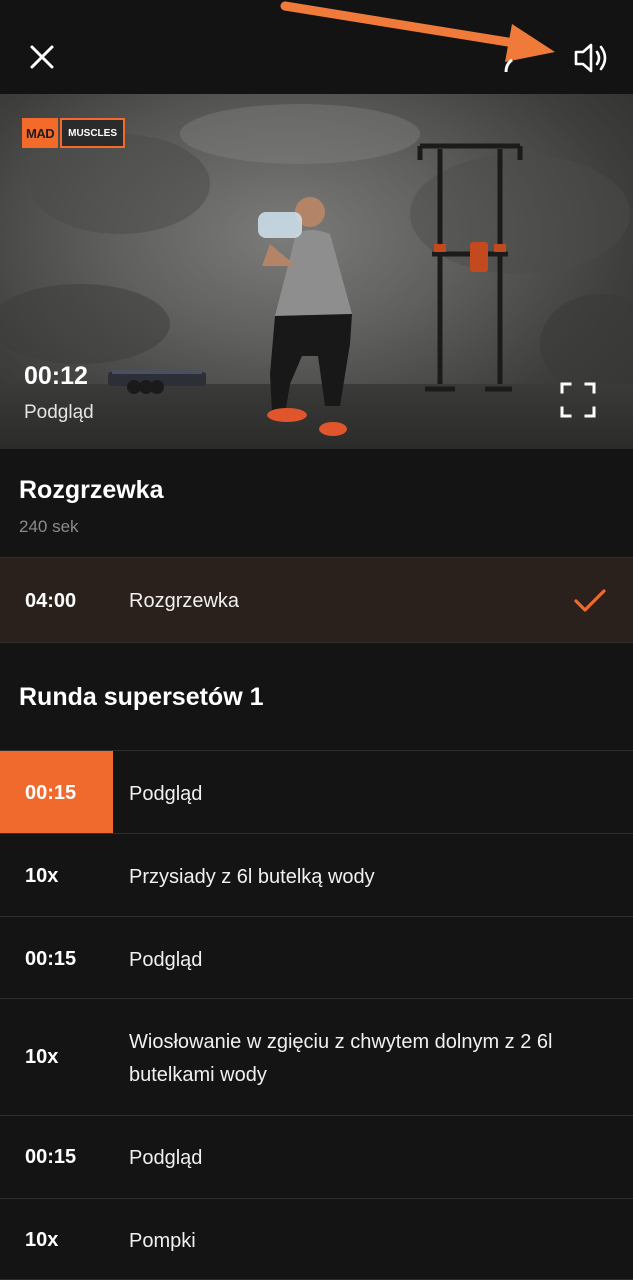 The image size is (633, 1280). I want to click on close-button, so click(42, 58).